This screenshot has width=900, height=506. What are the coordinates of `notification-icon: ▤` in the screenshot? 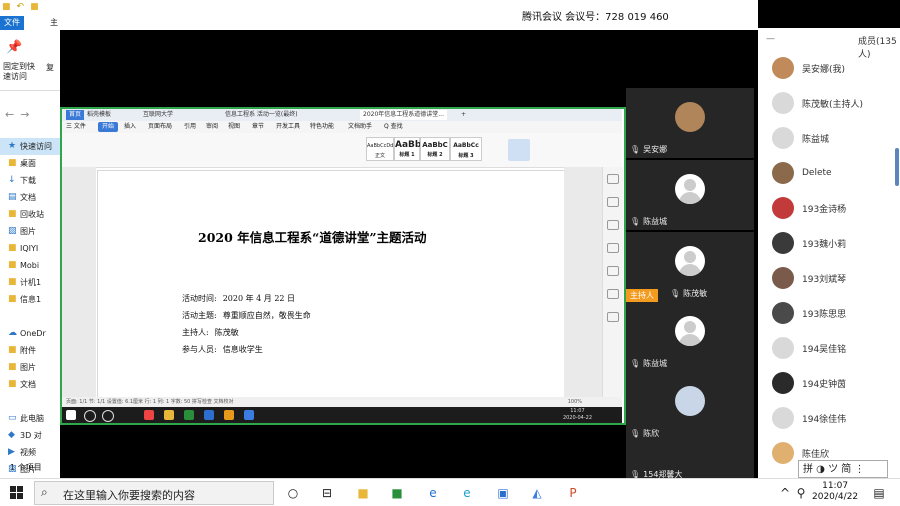 It's located at (879, 493).